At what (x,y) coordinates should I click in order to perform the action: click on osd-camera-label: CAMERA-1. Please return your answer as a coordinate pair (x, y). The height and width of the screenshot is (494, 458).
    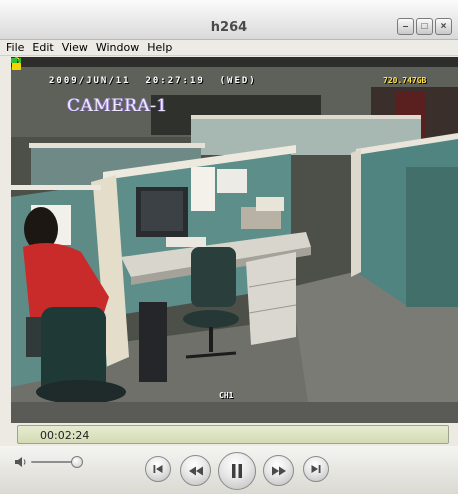
    Looking at the image, I should click on (117, 106).